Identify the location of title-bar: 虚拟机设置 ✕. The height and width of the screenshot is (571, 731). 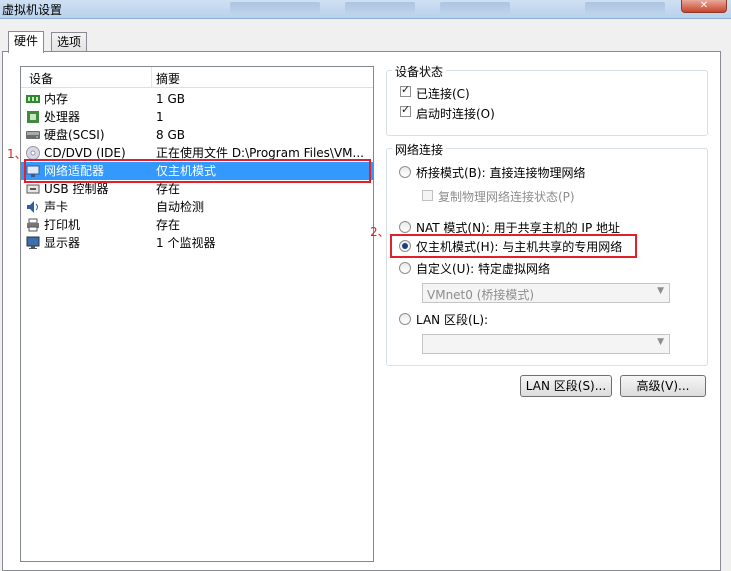
(365, 9).